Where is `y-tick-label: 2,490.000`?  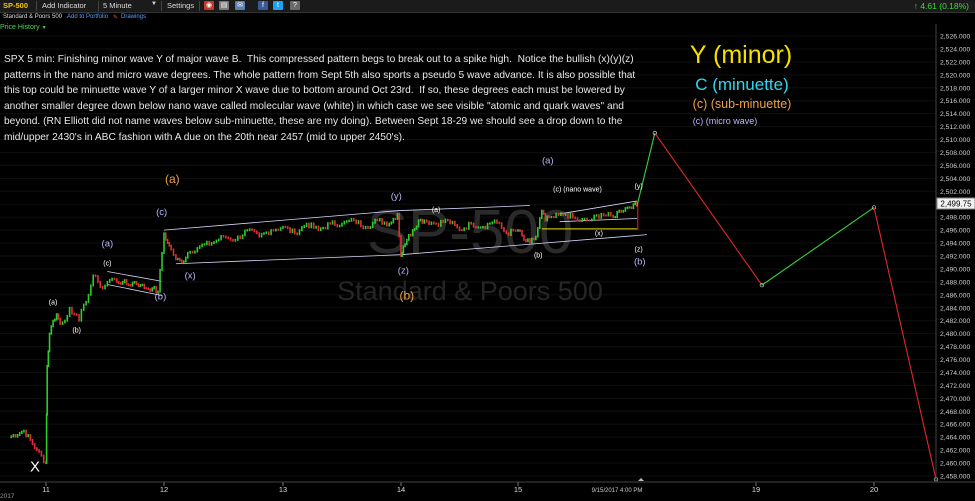
y-tick-label: 2,490.000 is located at coordinates (955, 269).